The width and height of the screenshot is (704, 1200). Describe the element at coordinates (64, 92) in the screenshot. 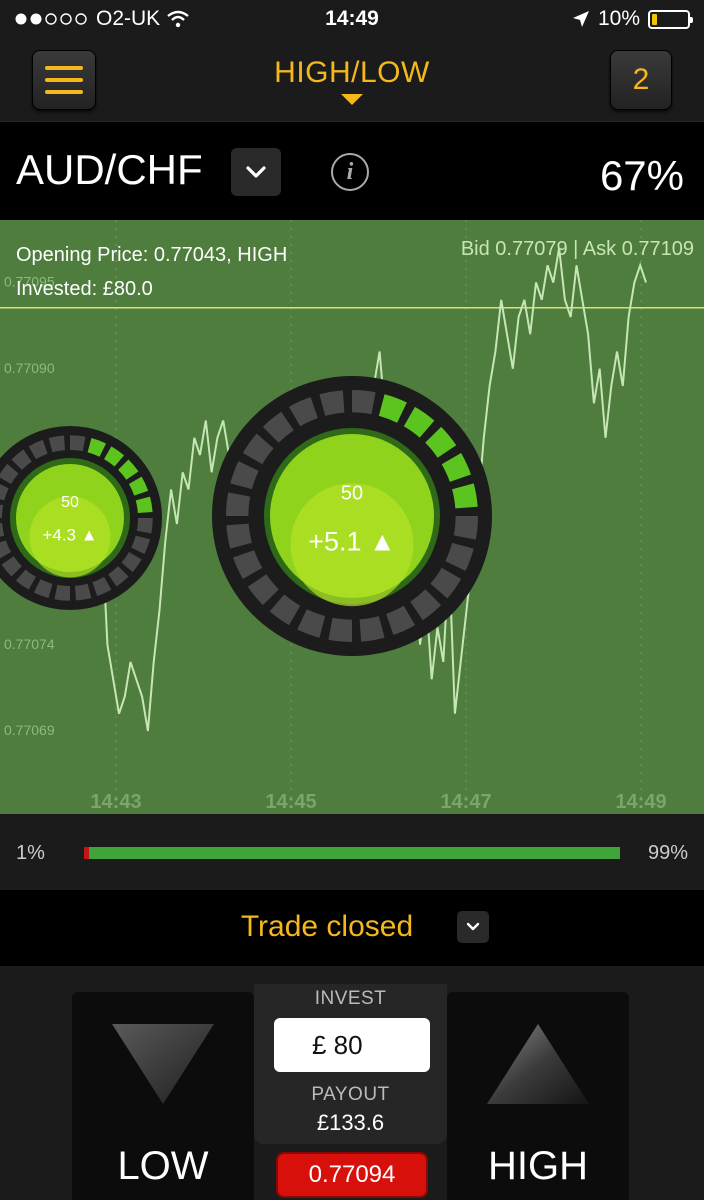

I see `hamburger-line` at that location.